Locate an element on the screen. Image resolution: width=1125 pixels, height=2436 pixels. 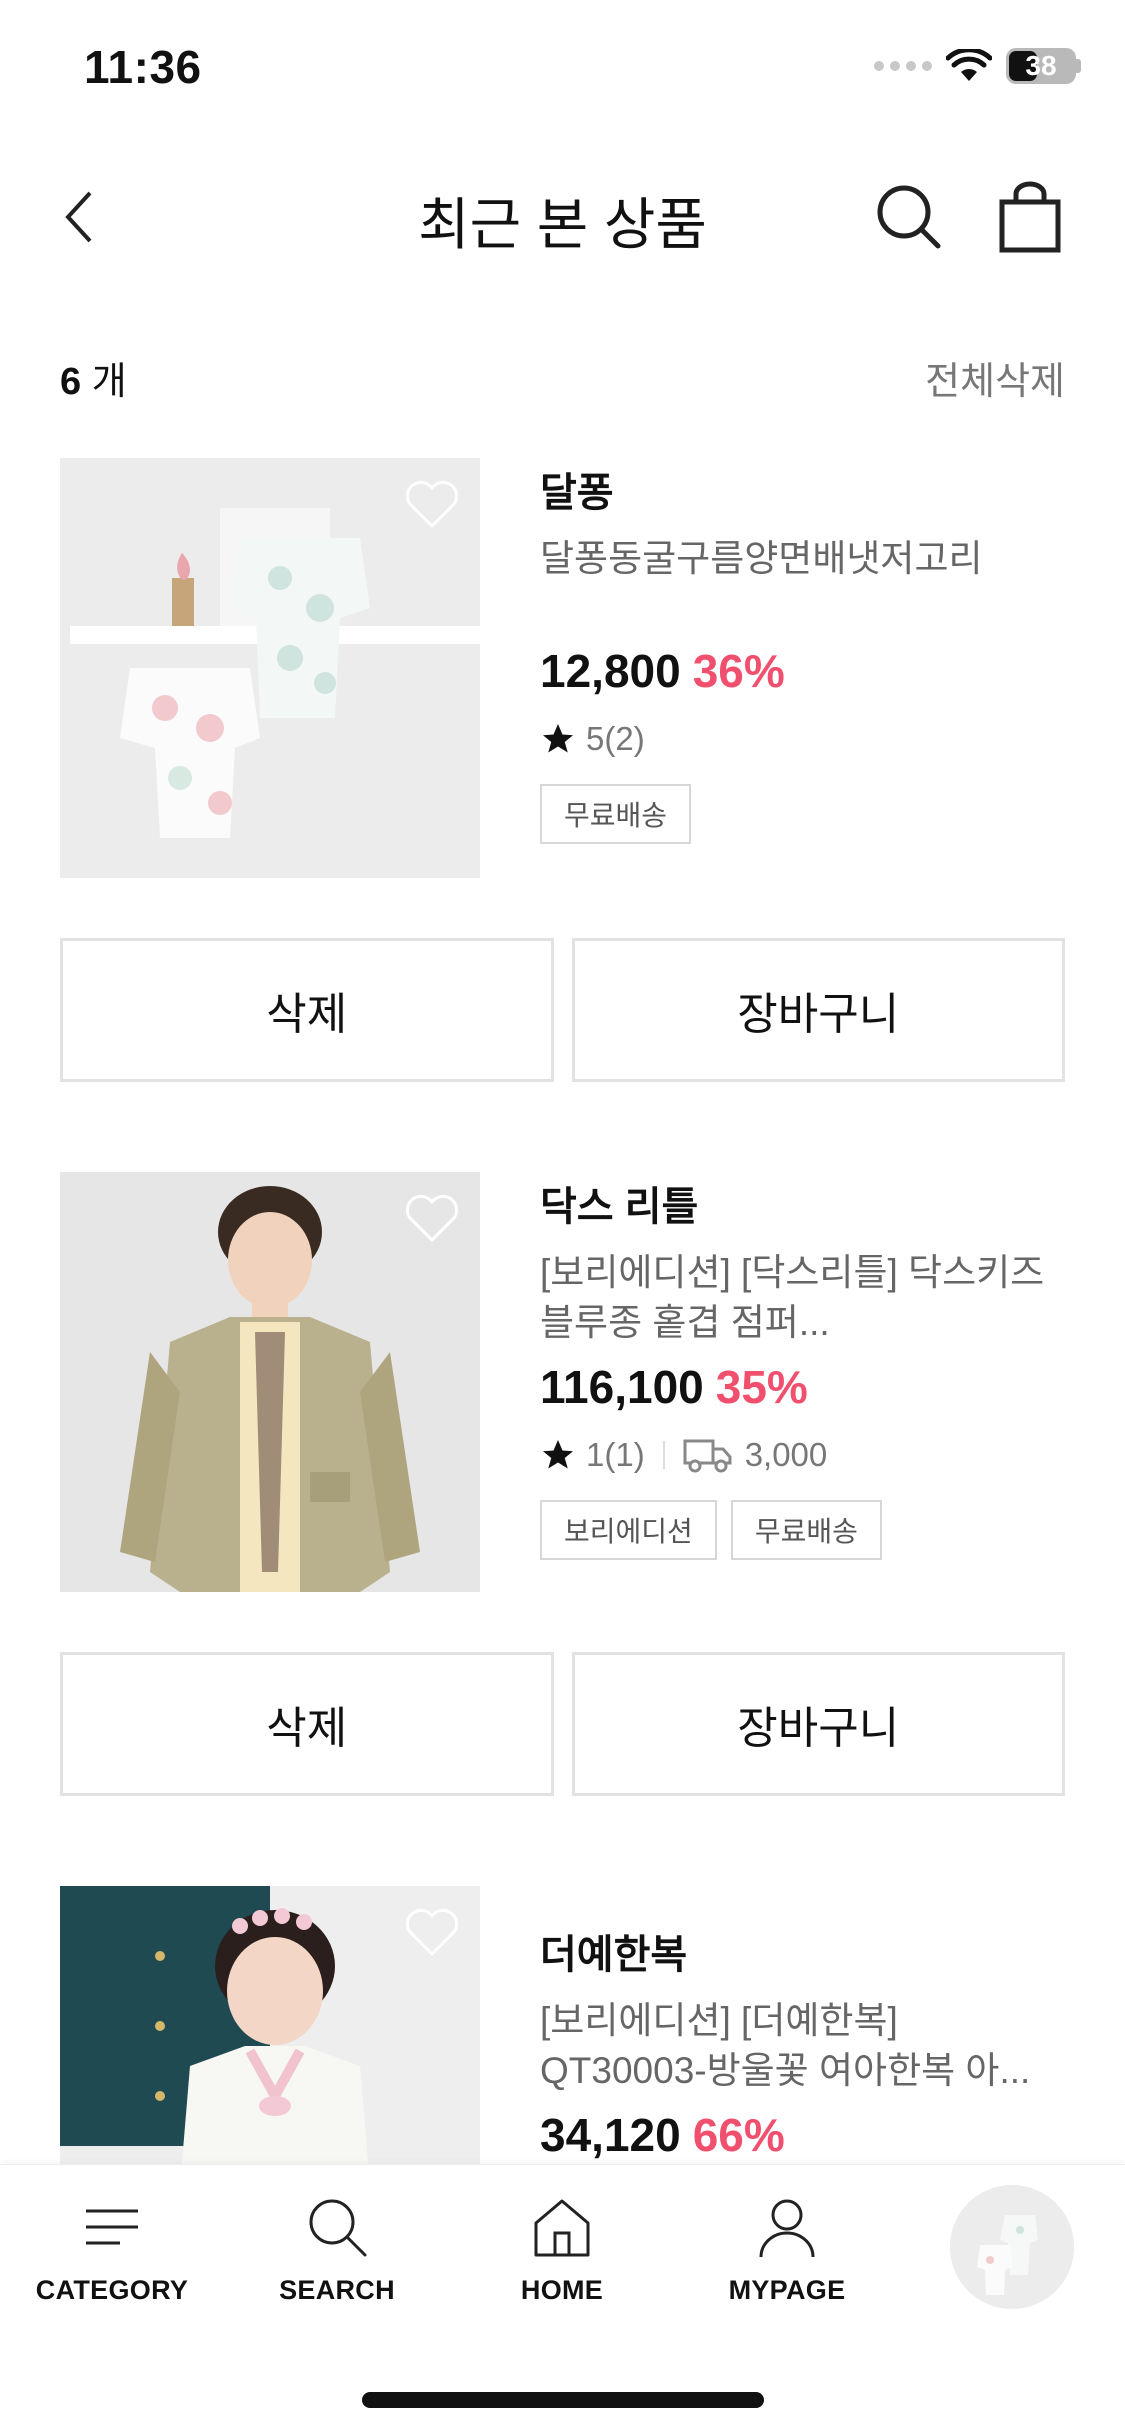
bag-icon is located at coordinates (1030, 217).